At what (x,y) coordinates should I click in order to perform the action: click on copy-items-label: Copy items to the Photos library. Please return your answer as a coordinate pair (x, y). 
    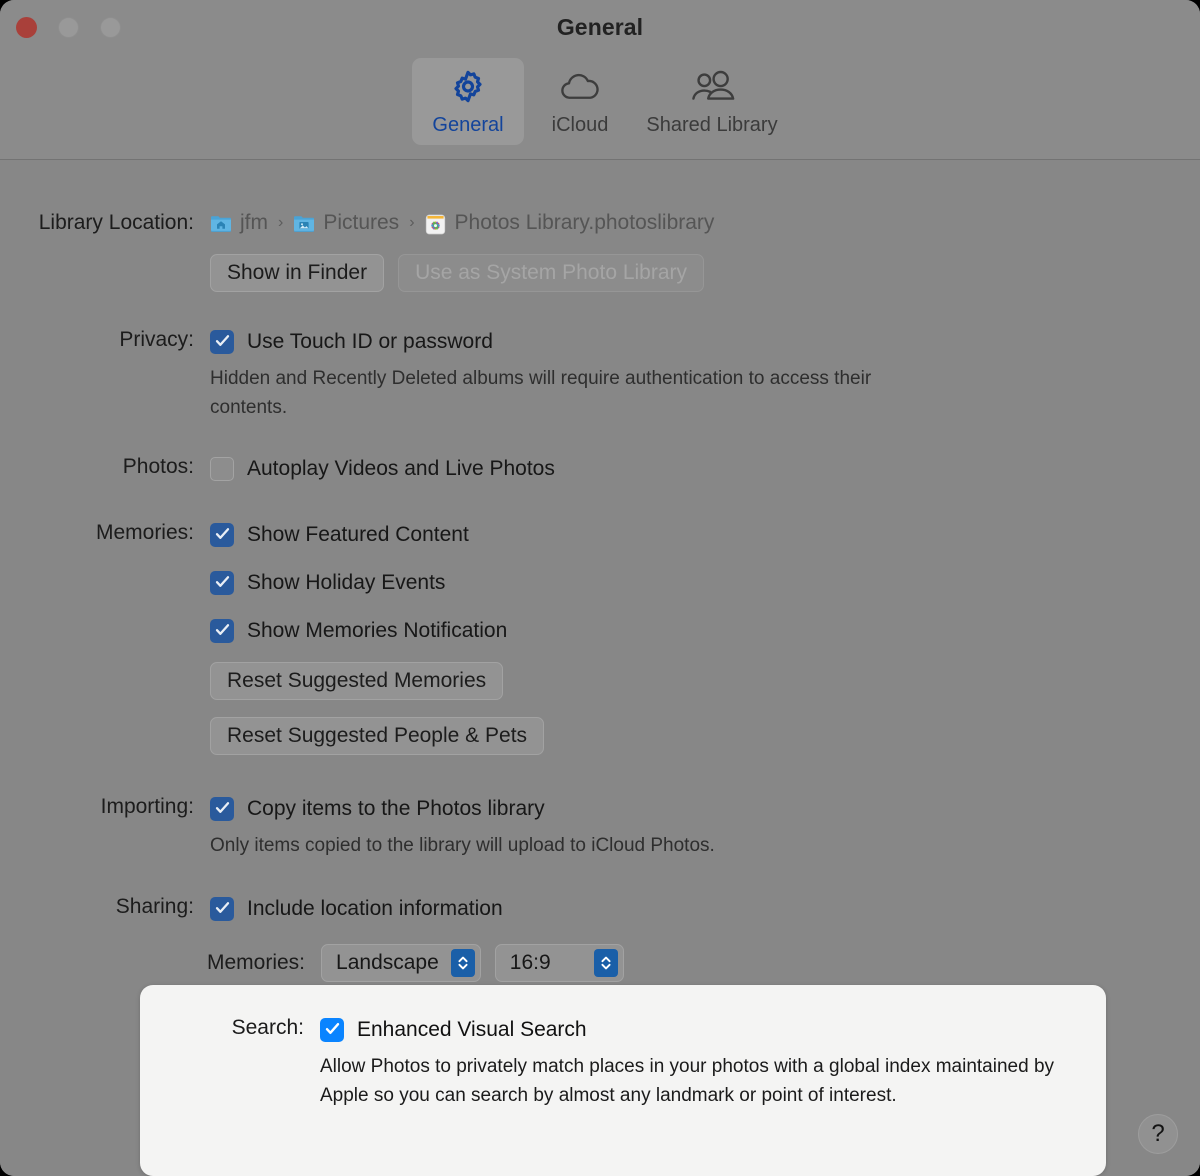
    Looking at the image, I should click on (396, 808).